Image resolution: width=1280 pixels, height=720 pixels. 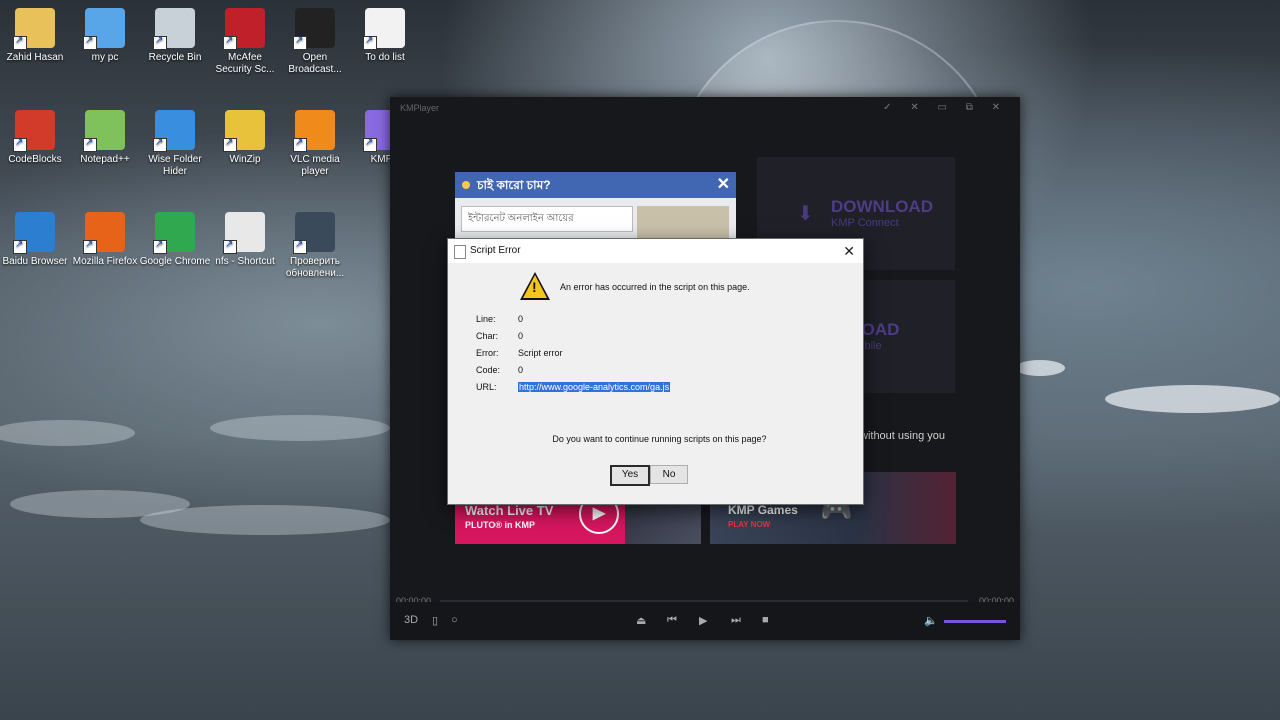 I want to click on desktop-icon: Wise Folder Hider, so click(x=175, y=144).